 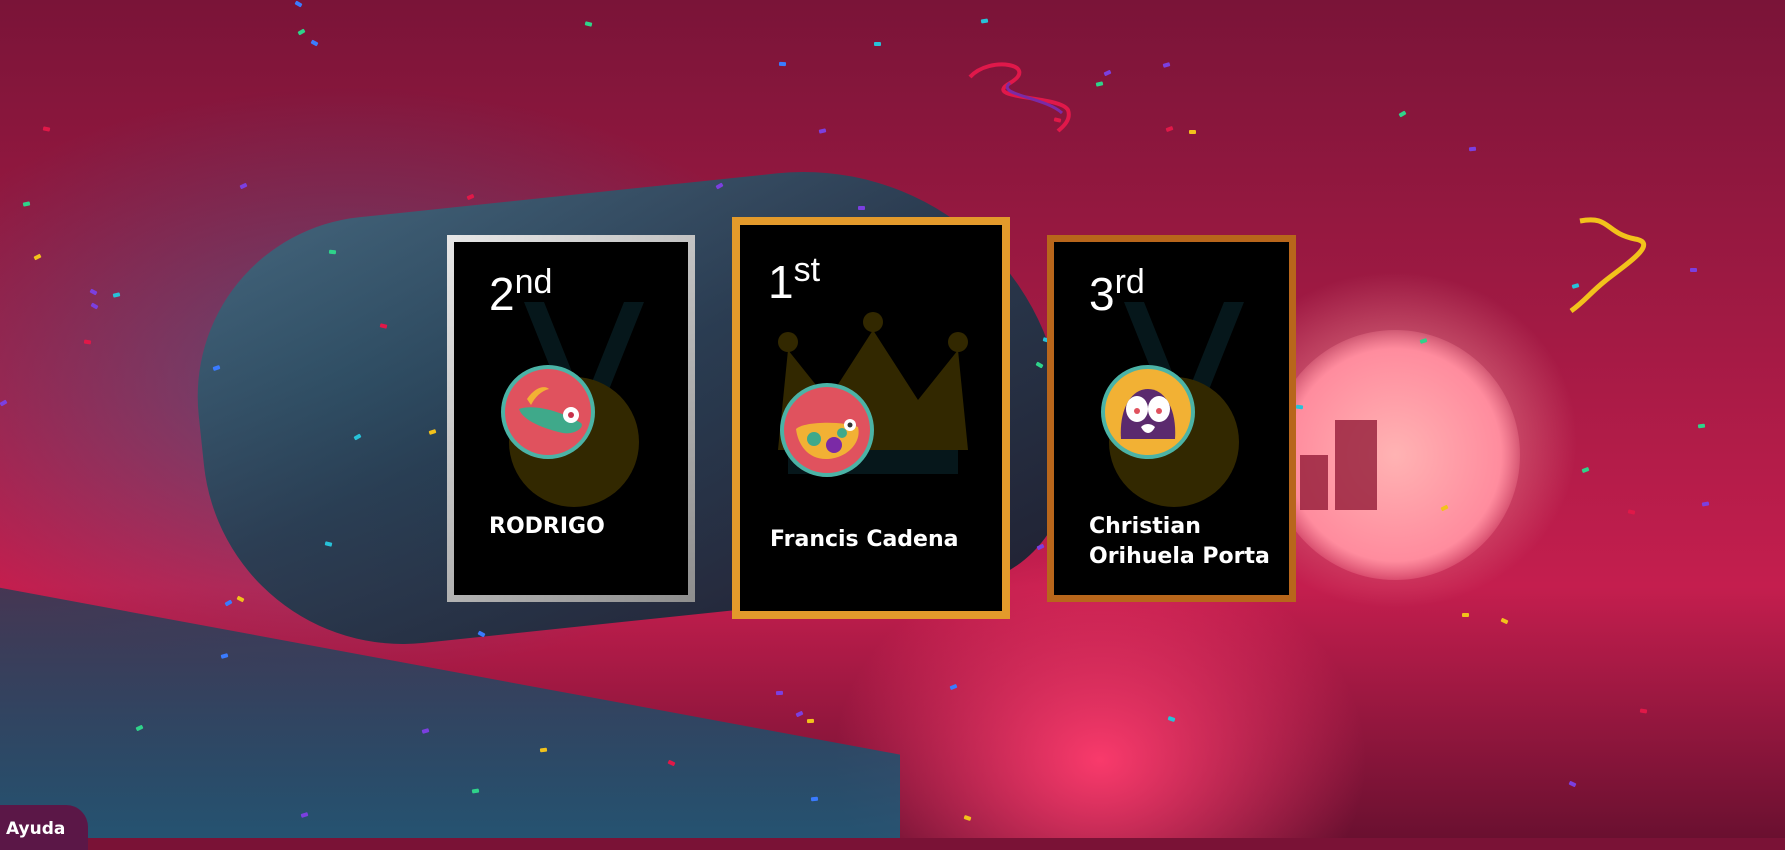 I want to click on rank-label: 3rd, so click(x=1117, y=292).